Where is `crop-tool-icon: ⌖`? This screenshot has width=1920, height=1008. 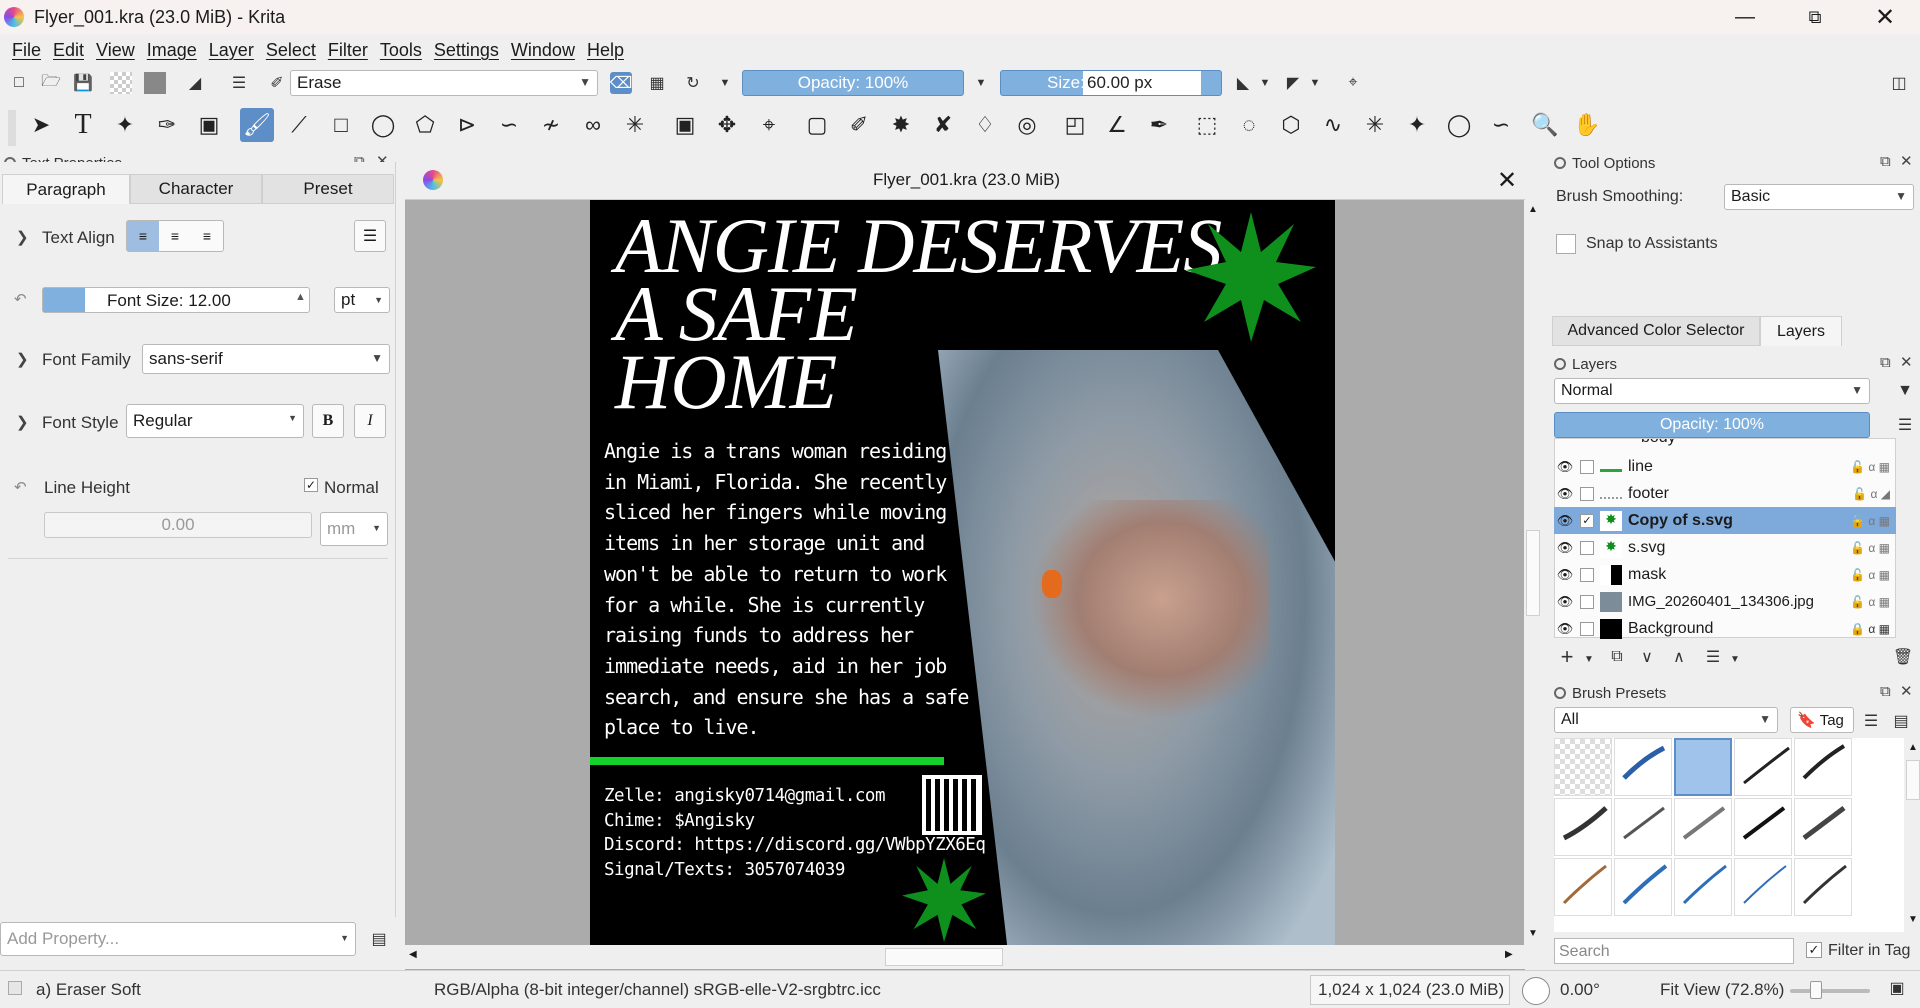
crop-tool-icon: ⌖ is located at coordinates (769, 125).